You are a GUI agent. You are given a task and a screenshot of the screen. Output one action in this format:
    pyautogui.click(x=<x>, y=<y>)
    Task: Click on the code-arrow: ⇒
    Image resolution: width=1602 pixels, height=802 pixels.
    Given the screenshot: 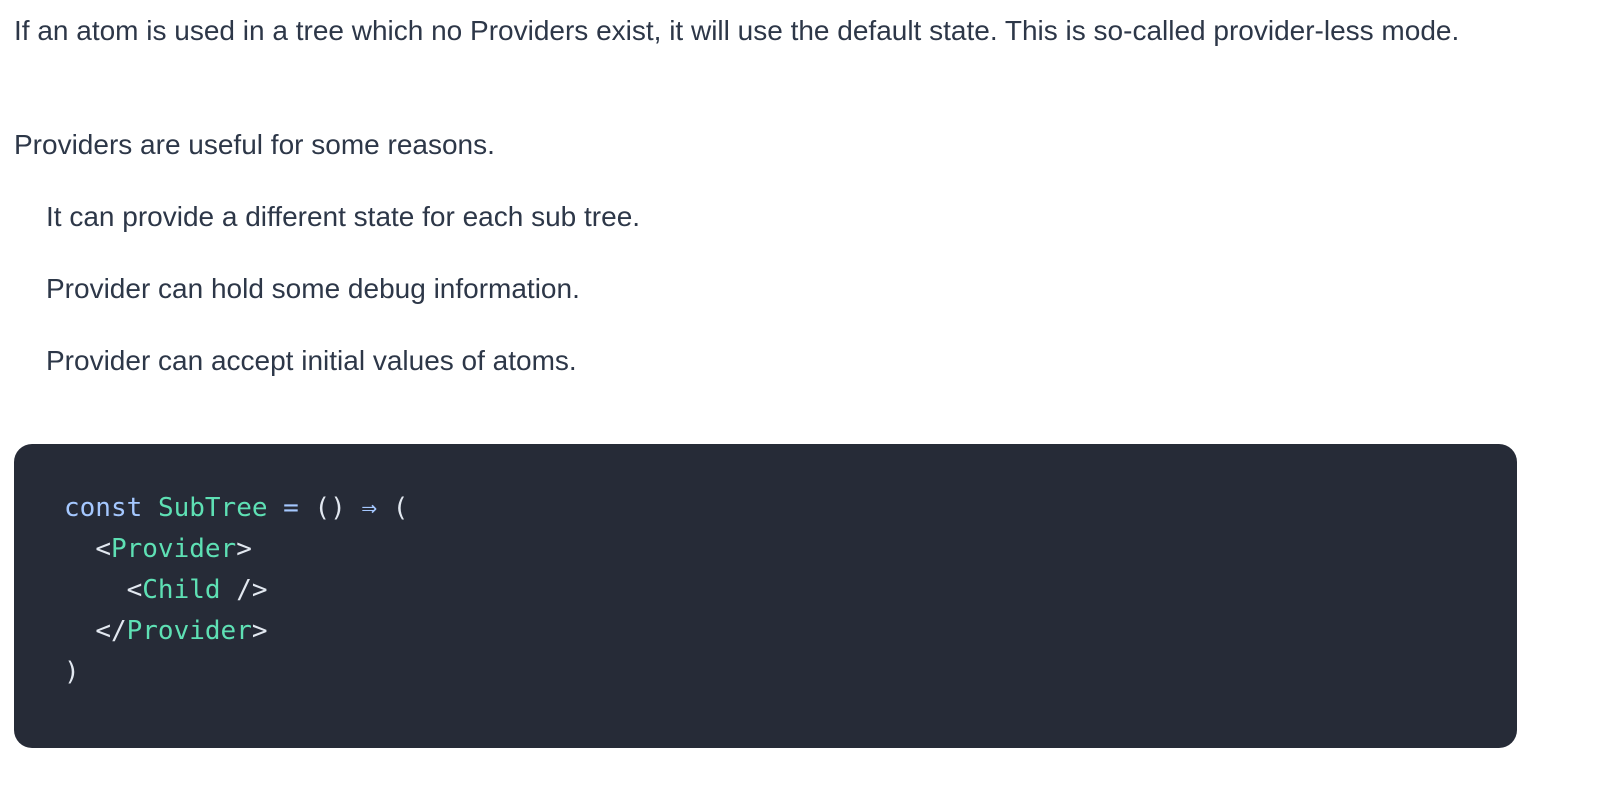 What is the action you would take?
    pyautogui.click(x=369, y=508)
    